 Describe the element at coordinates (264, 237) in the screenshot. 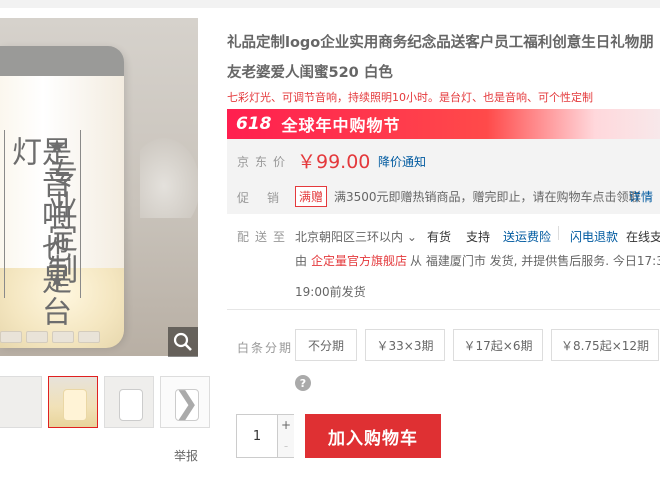

I see `delivery-label: 配送至` at that location.